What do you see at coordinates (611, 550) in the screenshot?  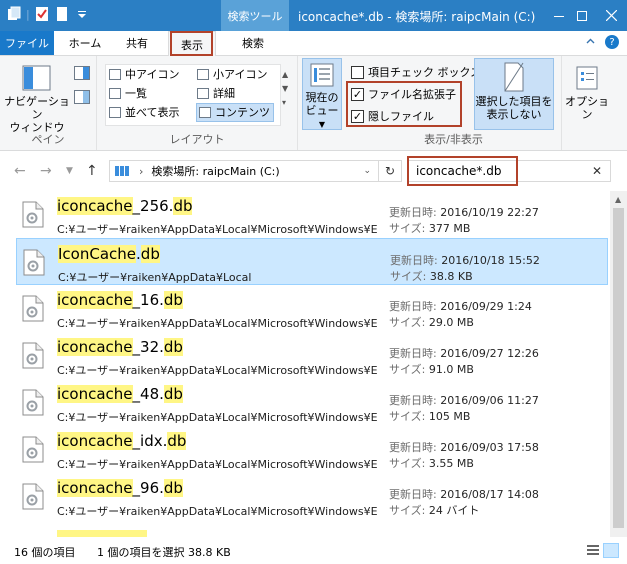 I see `large-icons-view-icon` at bounding box center [611, 550].